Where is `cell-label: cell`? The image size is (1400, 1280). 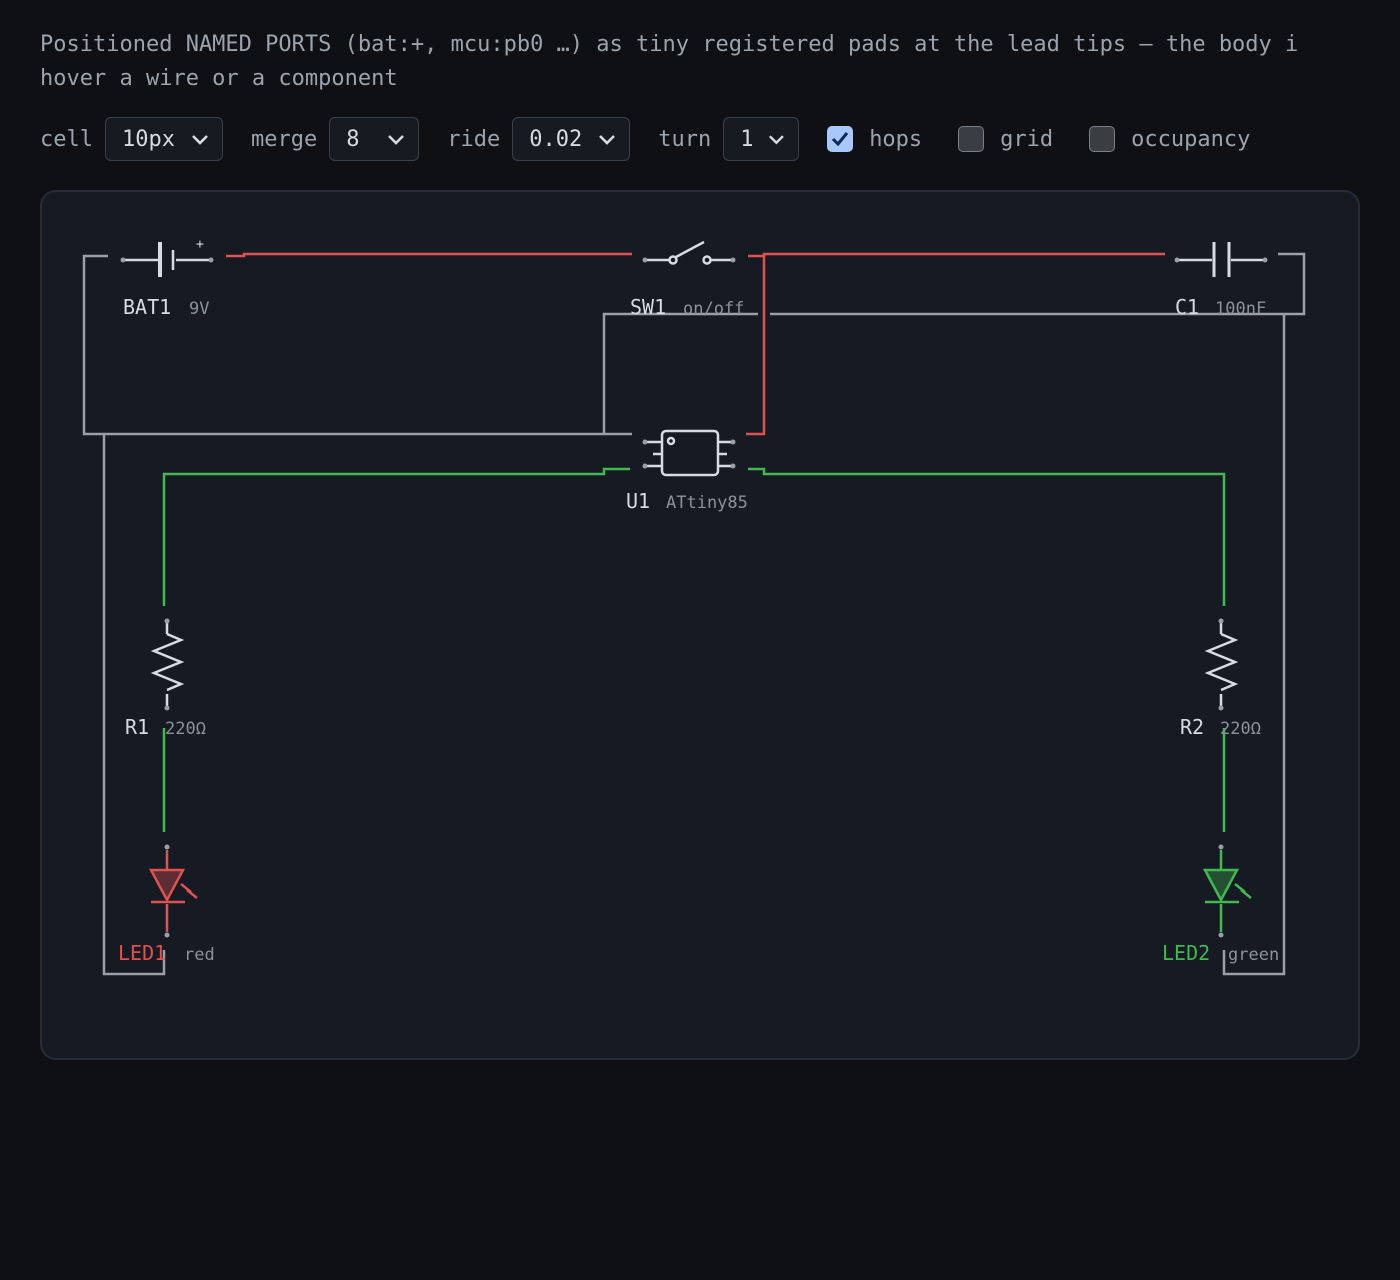 cell-label: cell is located at coordinates (66, 139).